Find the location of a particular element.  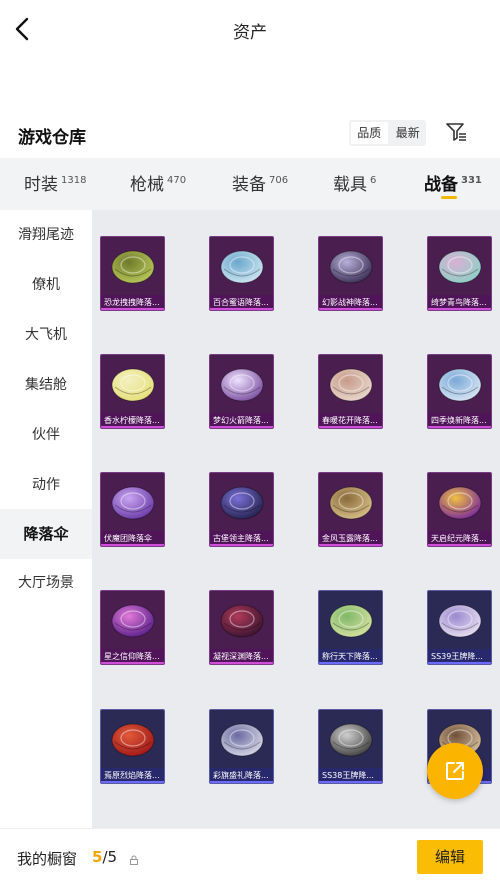

showcase-count: 5/5 is located at coordinates (105, 857).